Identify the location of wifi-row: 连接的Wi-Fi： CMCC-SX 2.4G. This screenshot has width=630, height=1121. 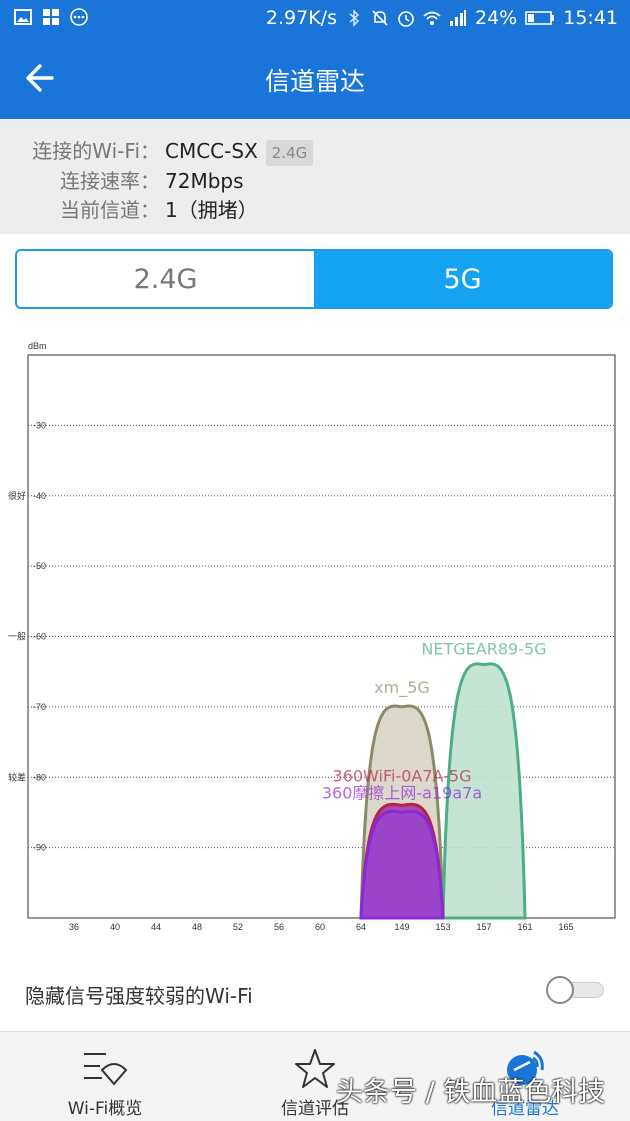
(315, 151).